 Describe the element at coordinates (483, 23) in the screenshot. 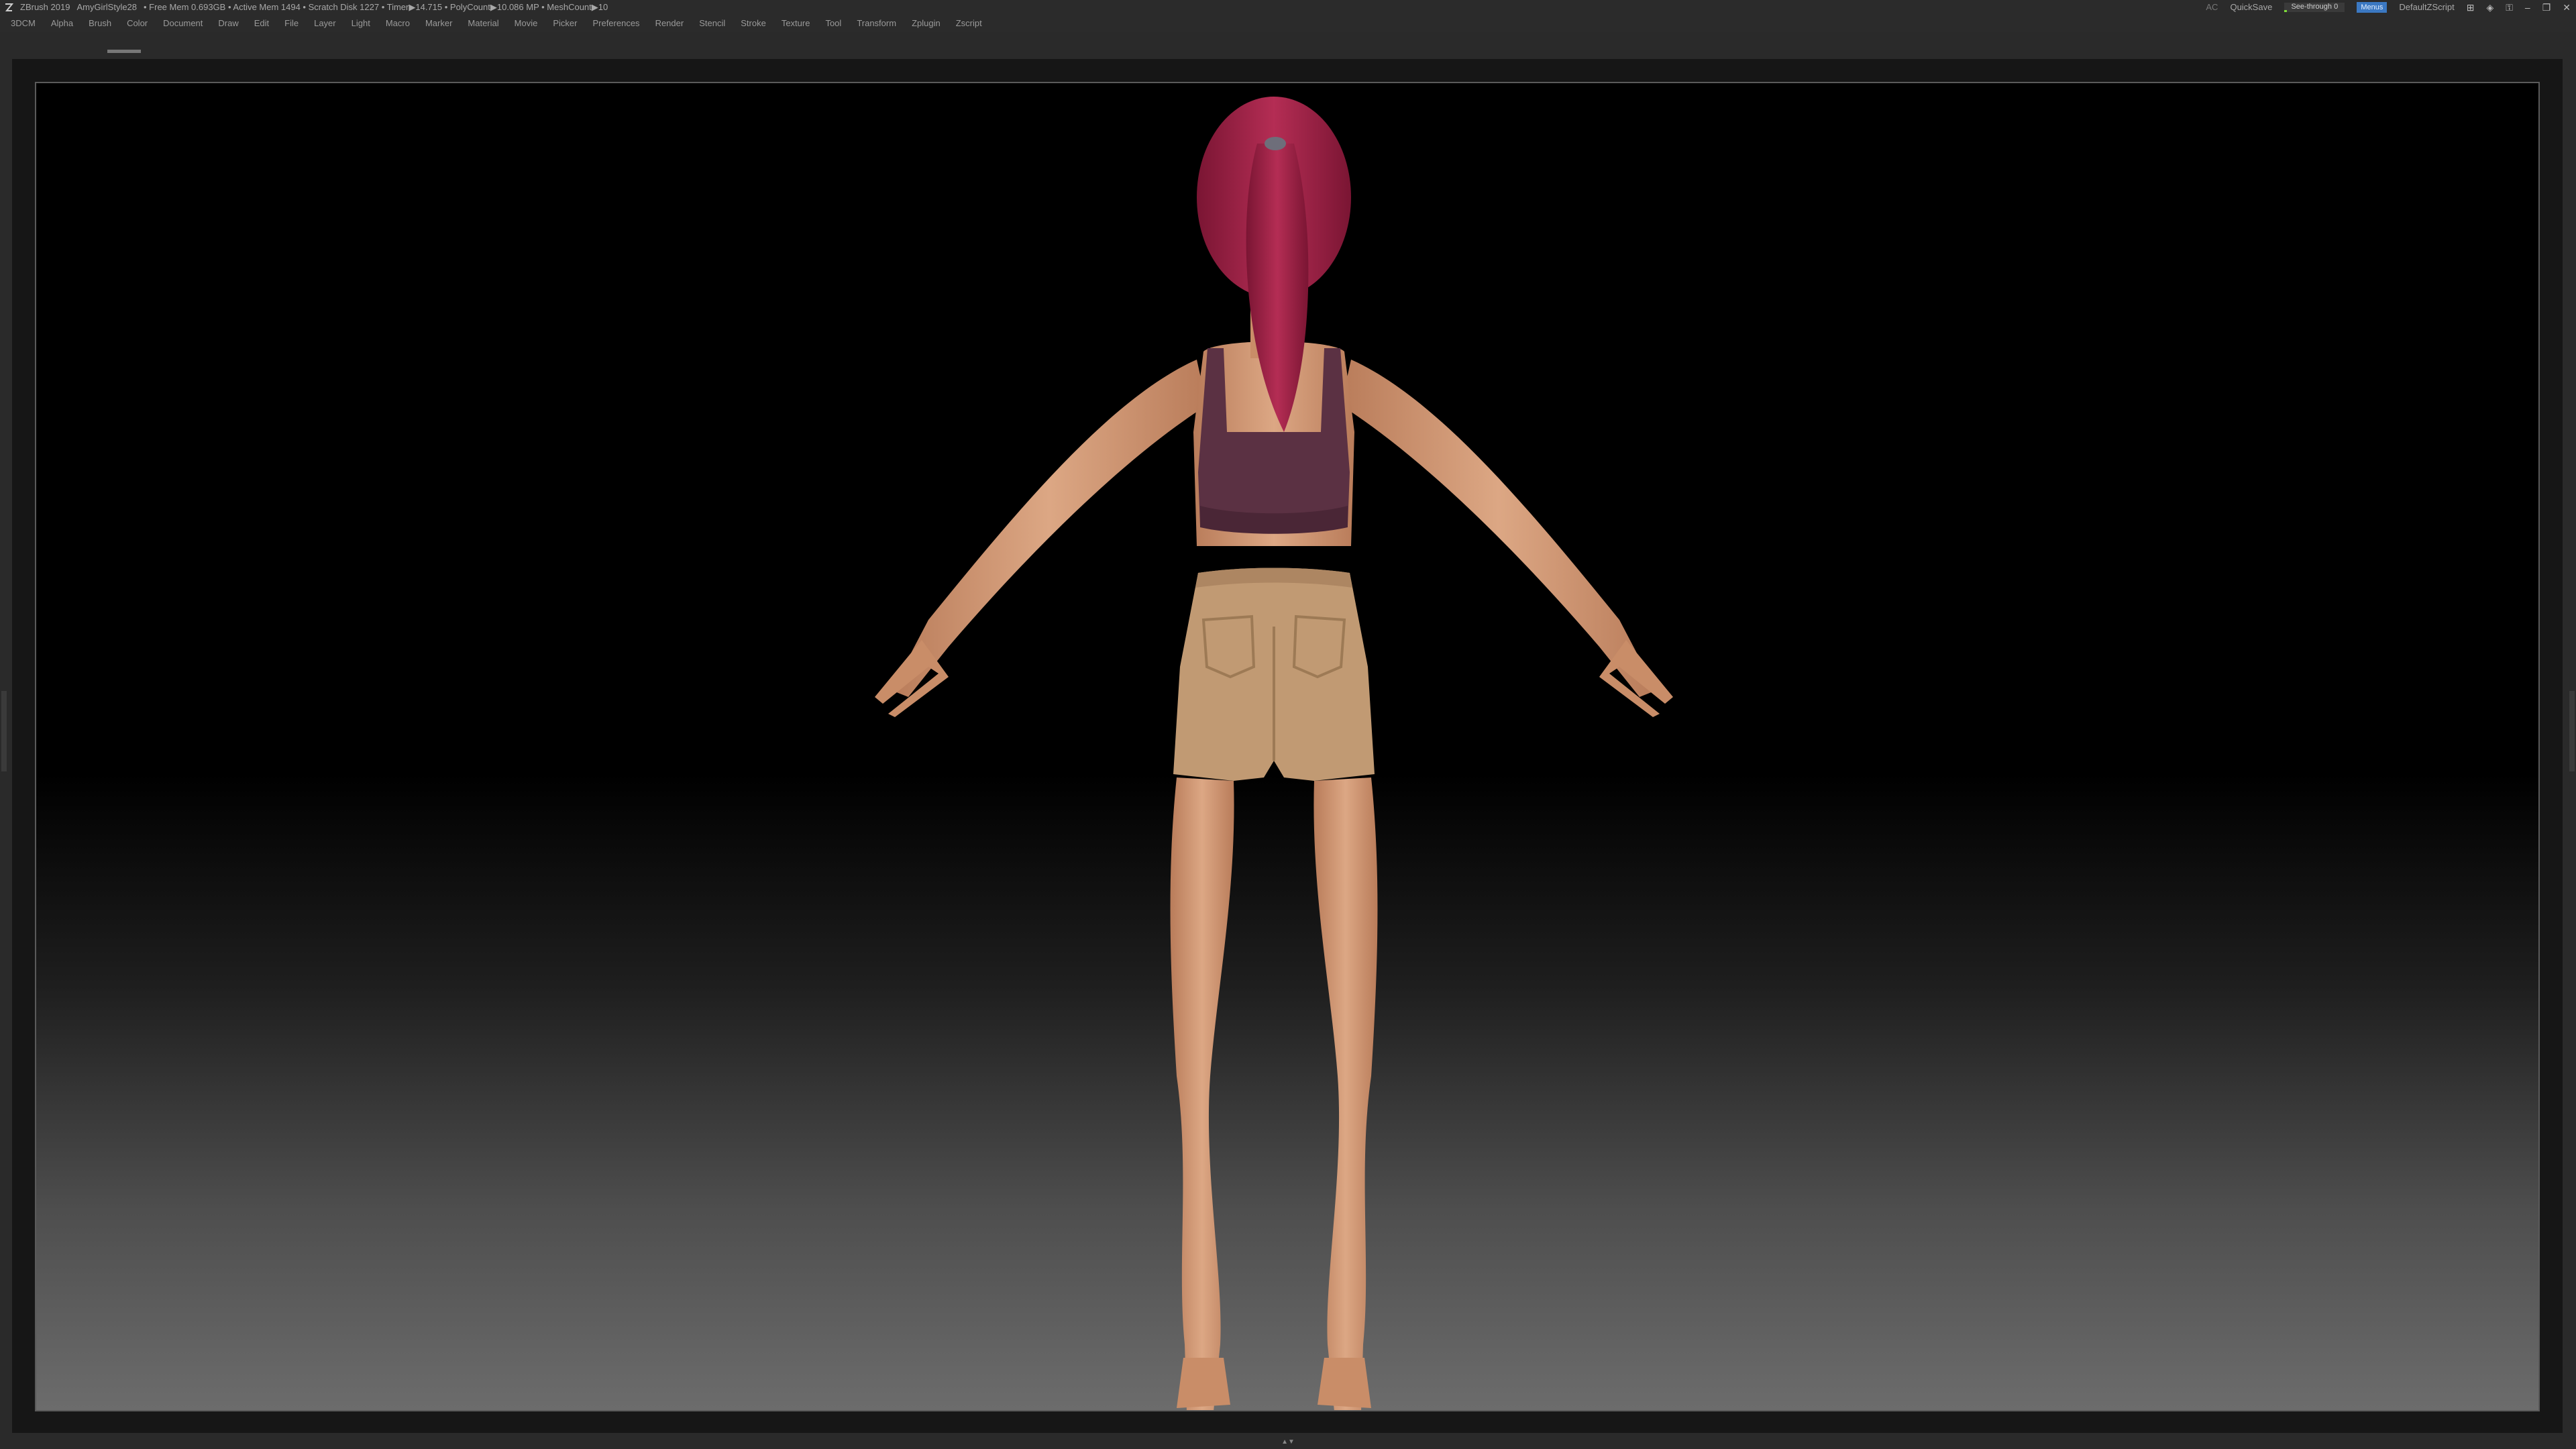

I see `menu-item-material: Material` at that location.